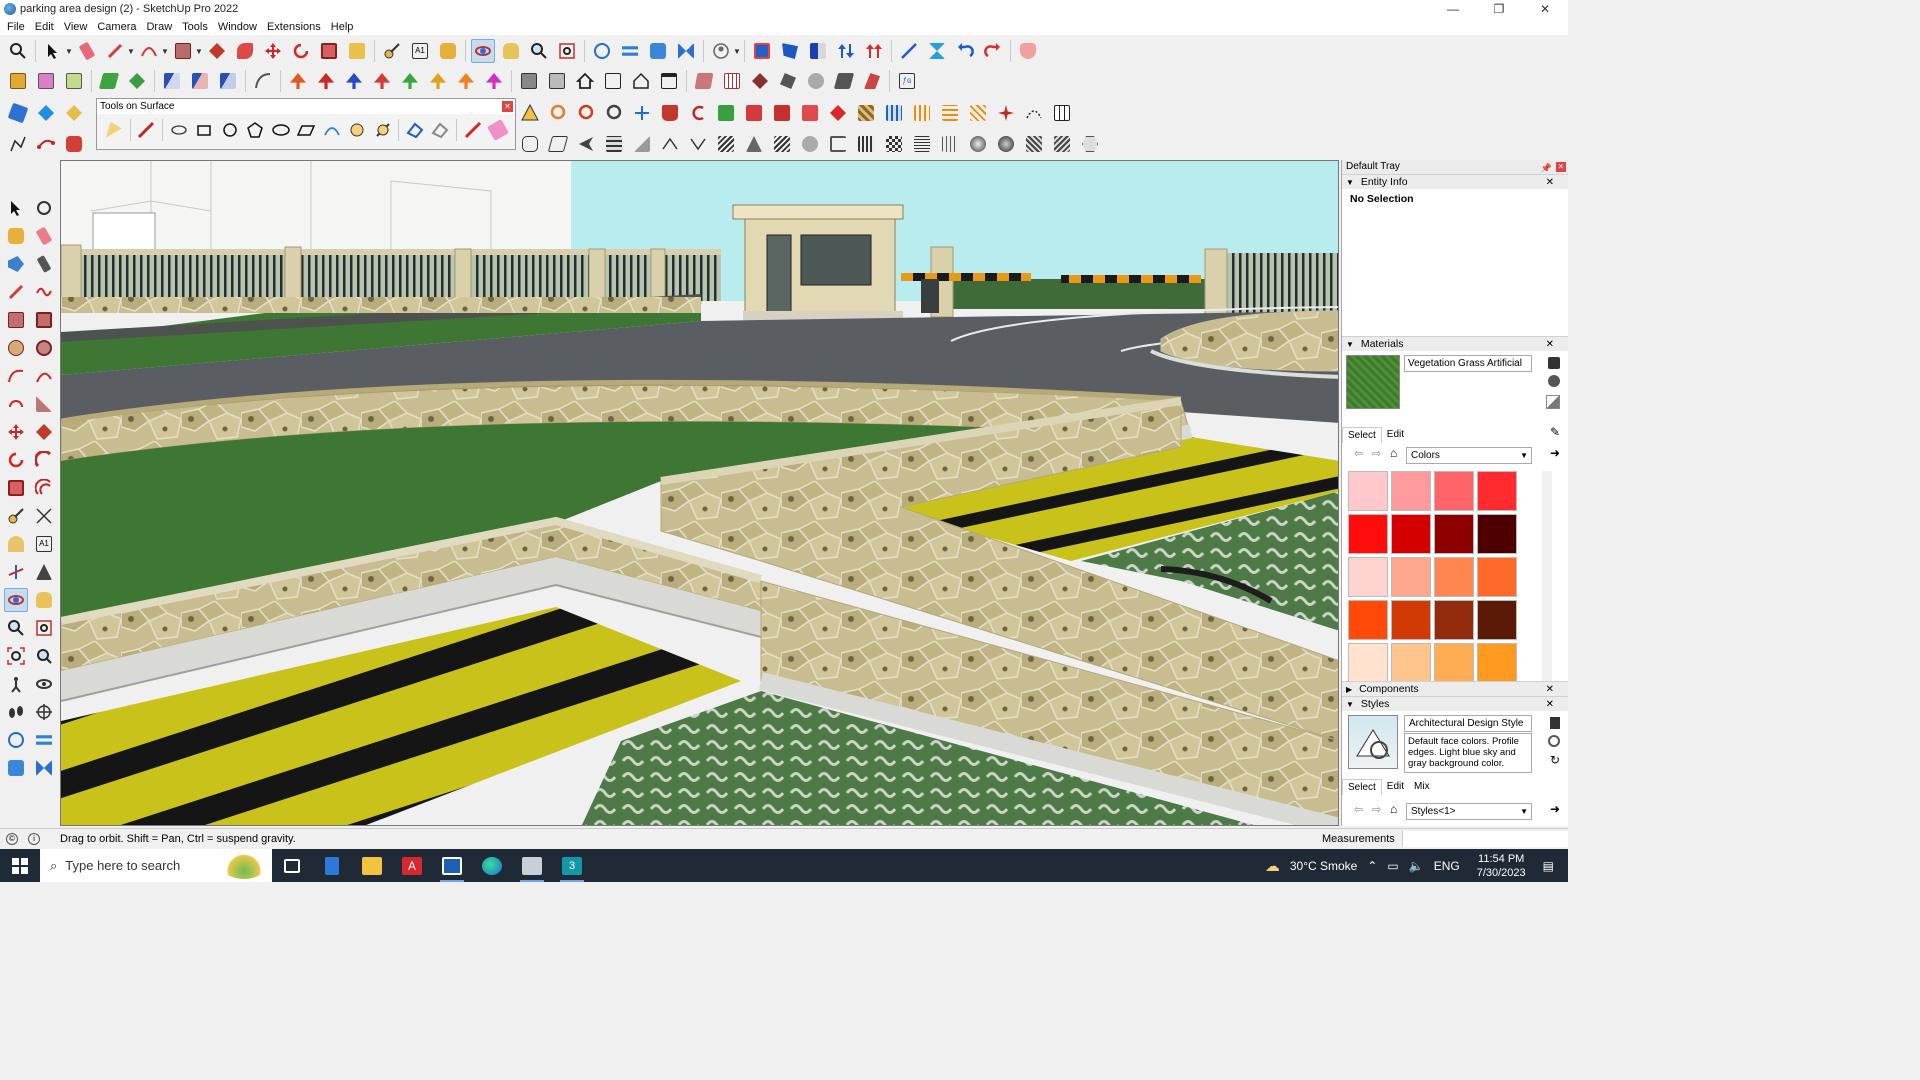 The width and height of the screenshot is (1920, 1080). Describe the element at coordinates (1548, 866) in the screenshot. I see `notifications-icon: ▤` at that location.